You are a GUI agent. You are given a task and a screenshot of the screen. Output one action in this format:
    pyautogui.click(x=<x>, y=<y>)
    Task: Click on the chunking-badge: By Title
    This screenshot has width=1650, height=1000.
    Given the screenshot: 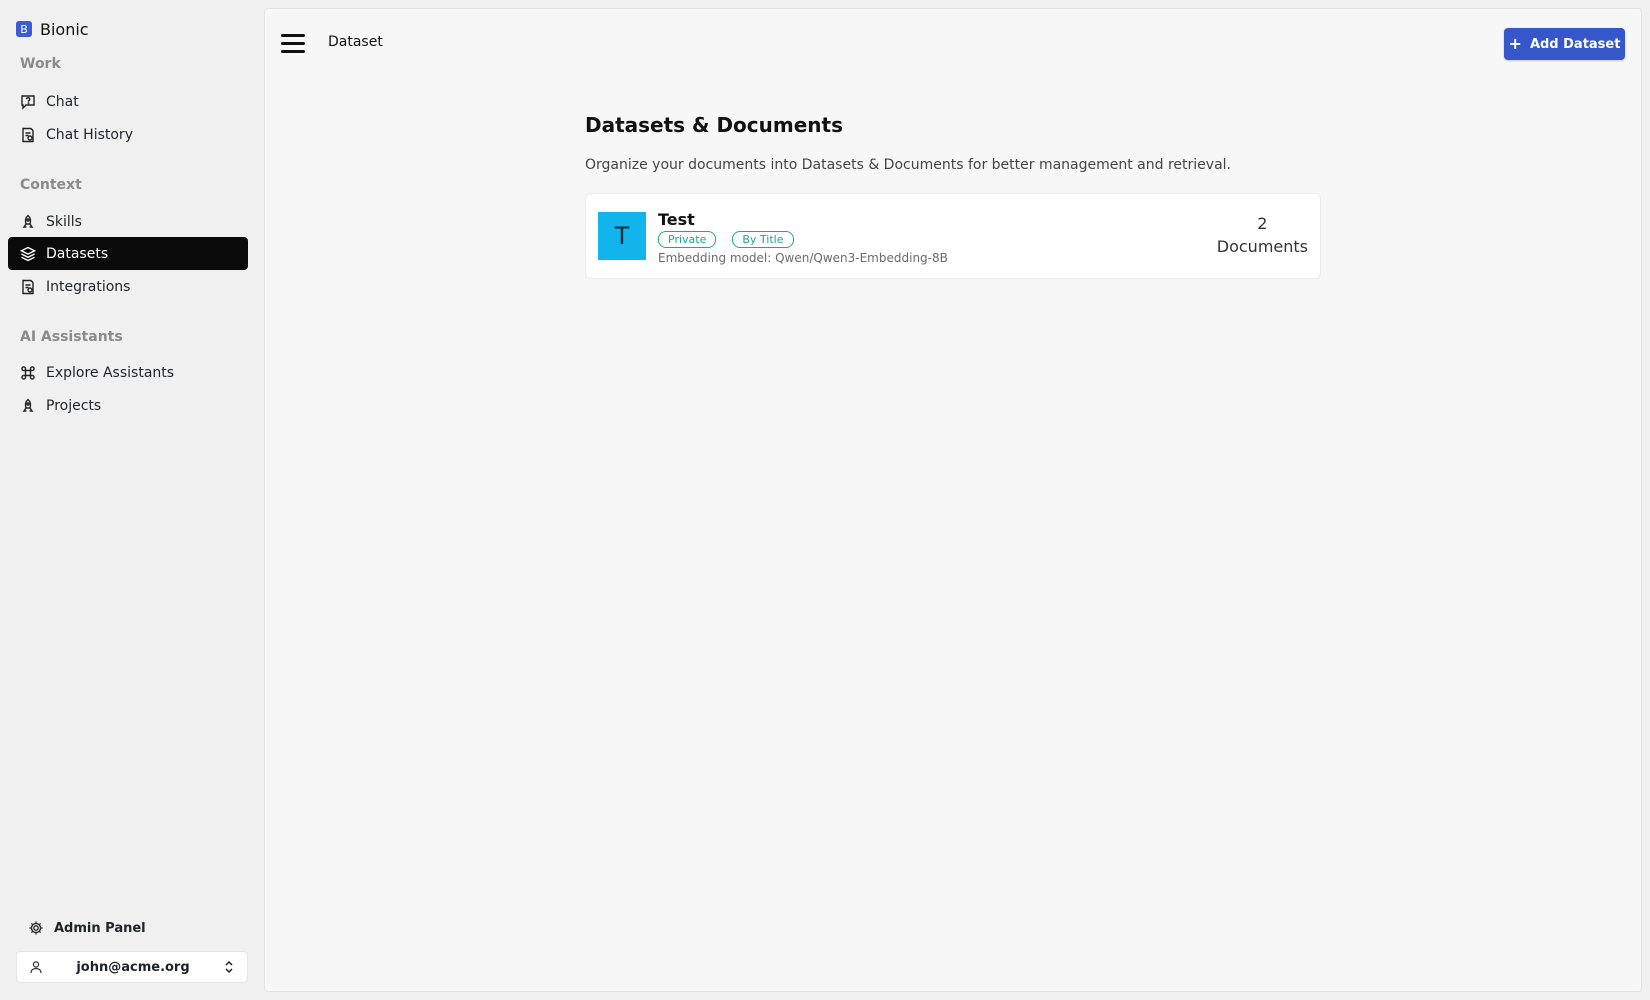 What is the action you would take?
    pyautogui.click(x=763, y=239)
    